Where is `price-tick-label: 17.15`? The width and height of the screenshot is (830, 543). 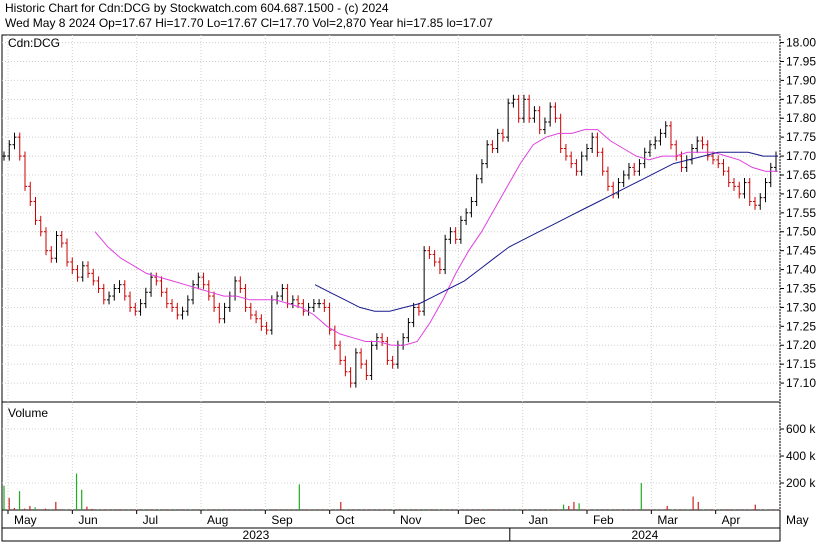 price-tick-label: 17.15 is located at coordinates (801, 364).